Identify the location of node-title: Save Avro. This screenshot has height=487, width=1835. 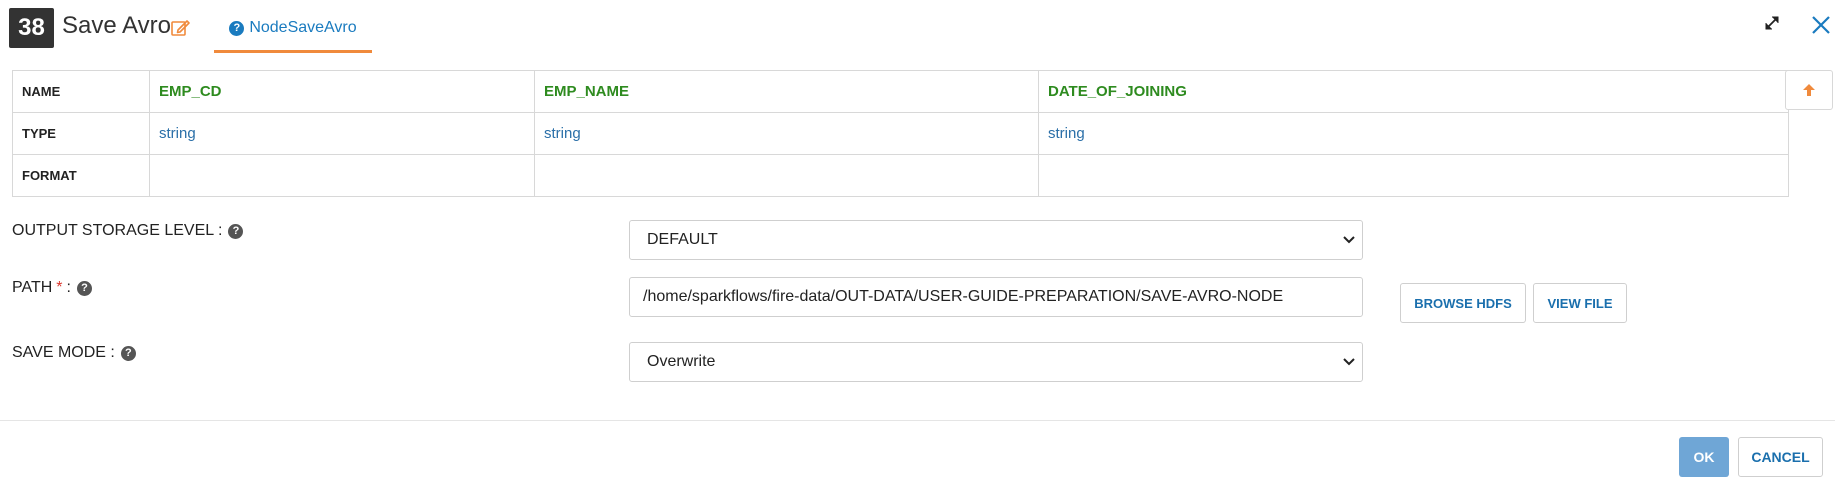
(116, 25).